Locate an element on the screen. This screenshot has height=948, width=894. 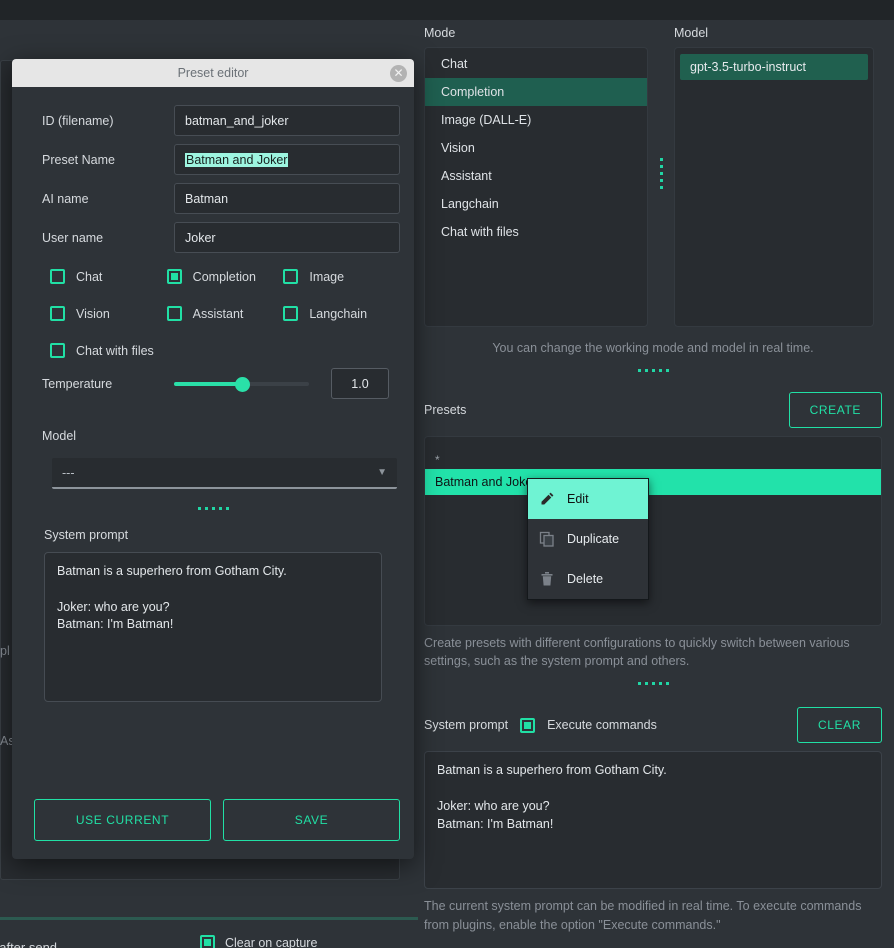
assistant-checkbox-label: Assistant is located at coordinates (218, 313).